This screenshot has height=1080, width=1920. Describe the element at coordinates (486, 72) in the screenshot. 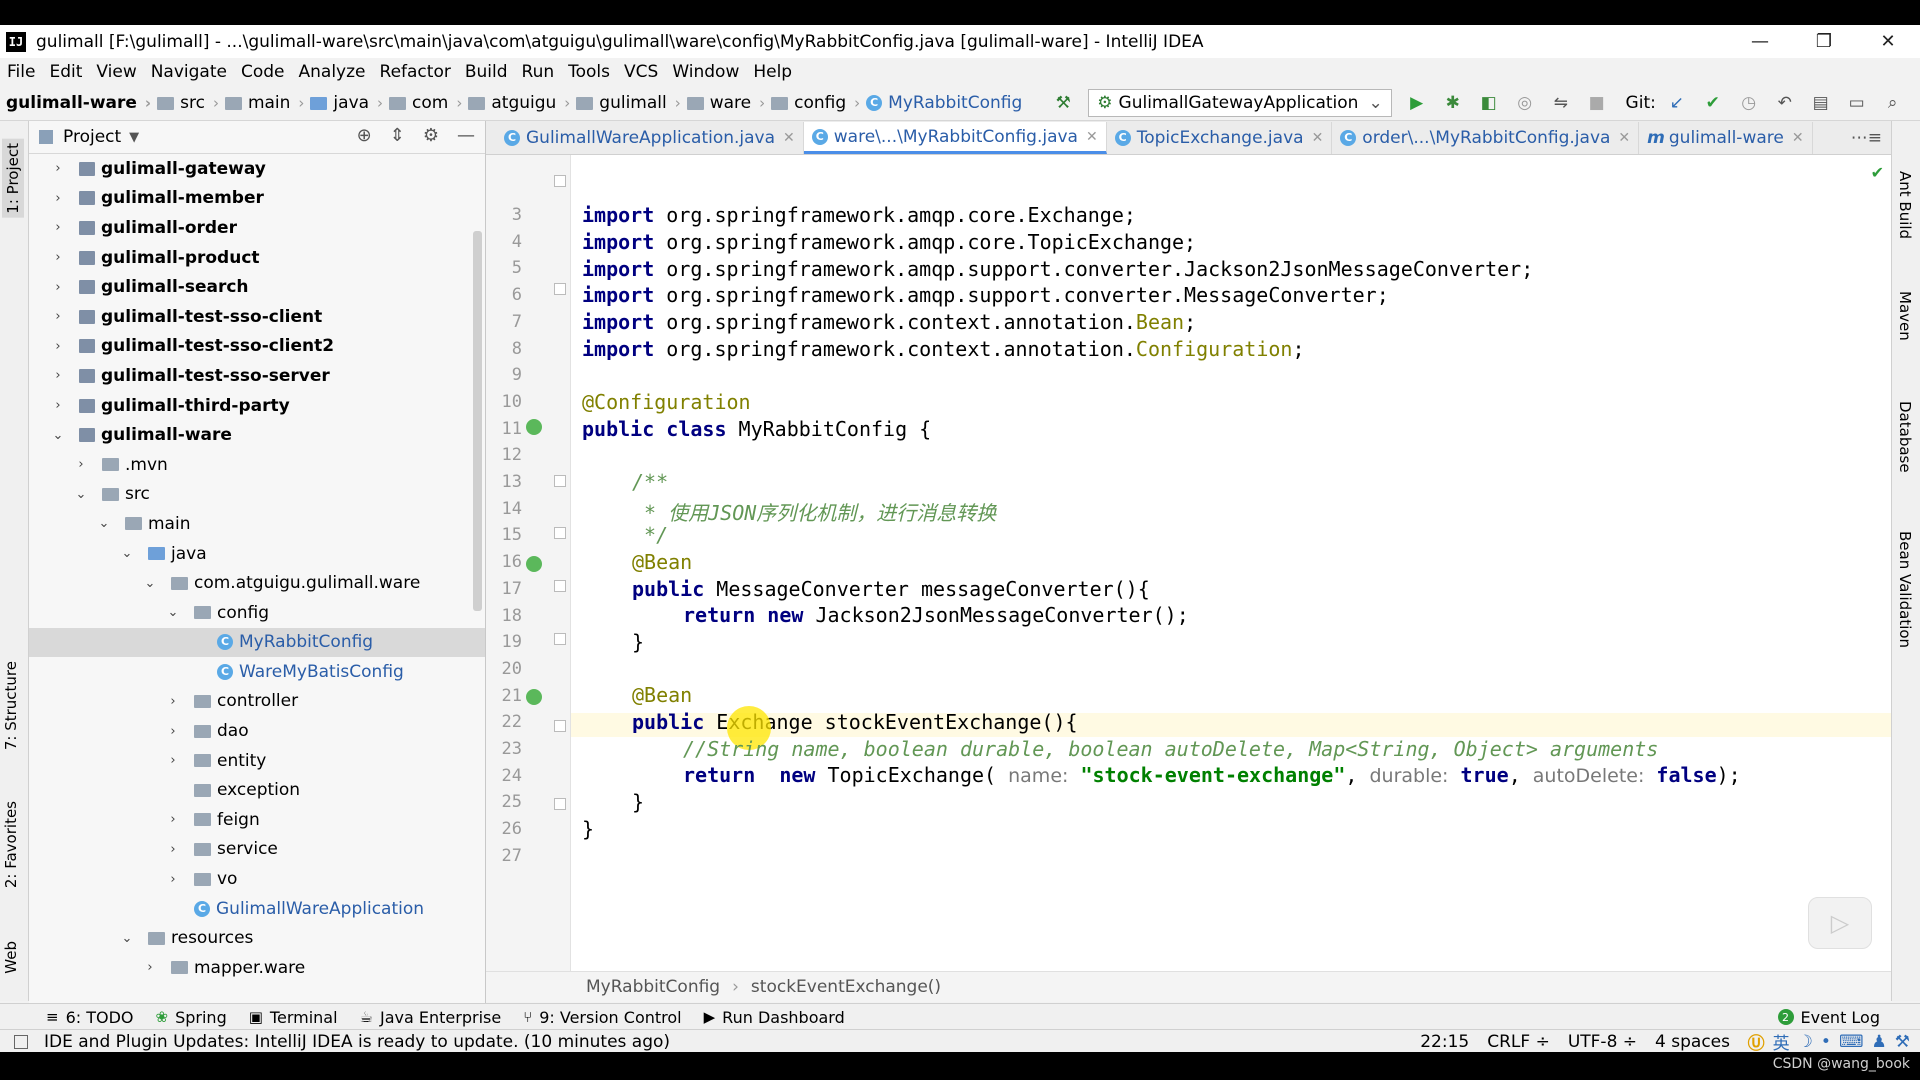

I see `menu-build: Build` at that location.